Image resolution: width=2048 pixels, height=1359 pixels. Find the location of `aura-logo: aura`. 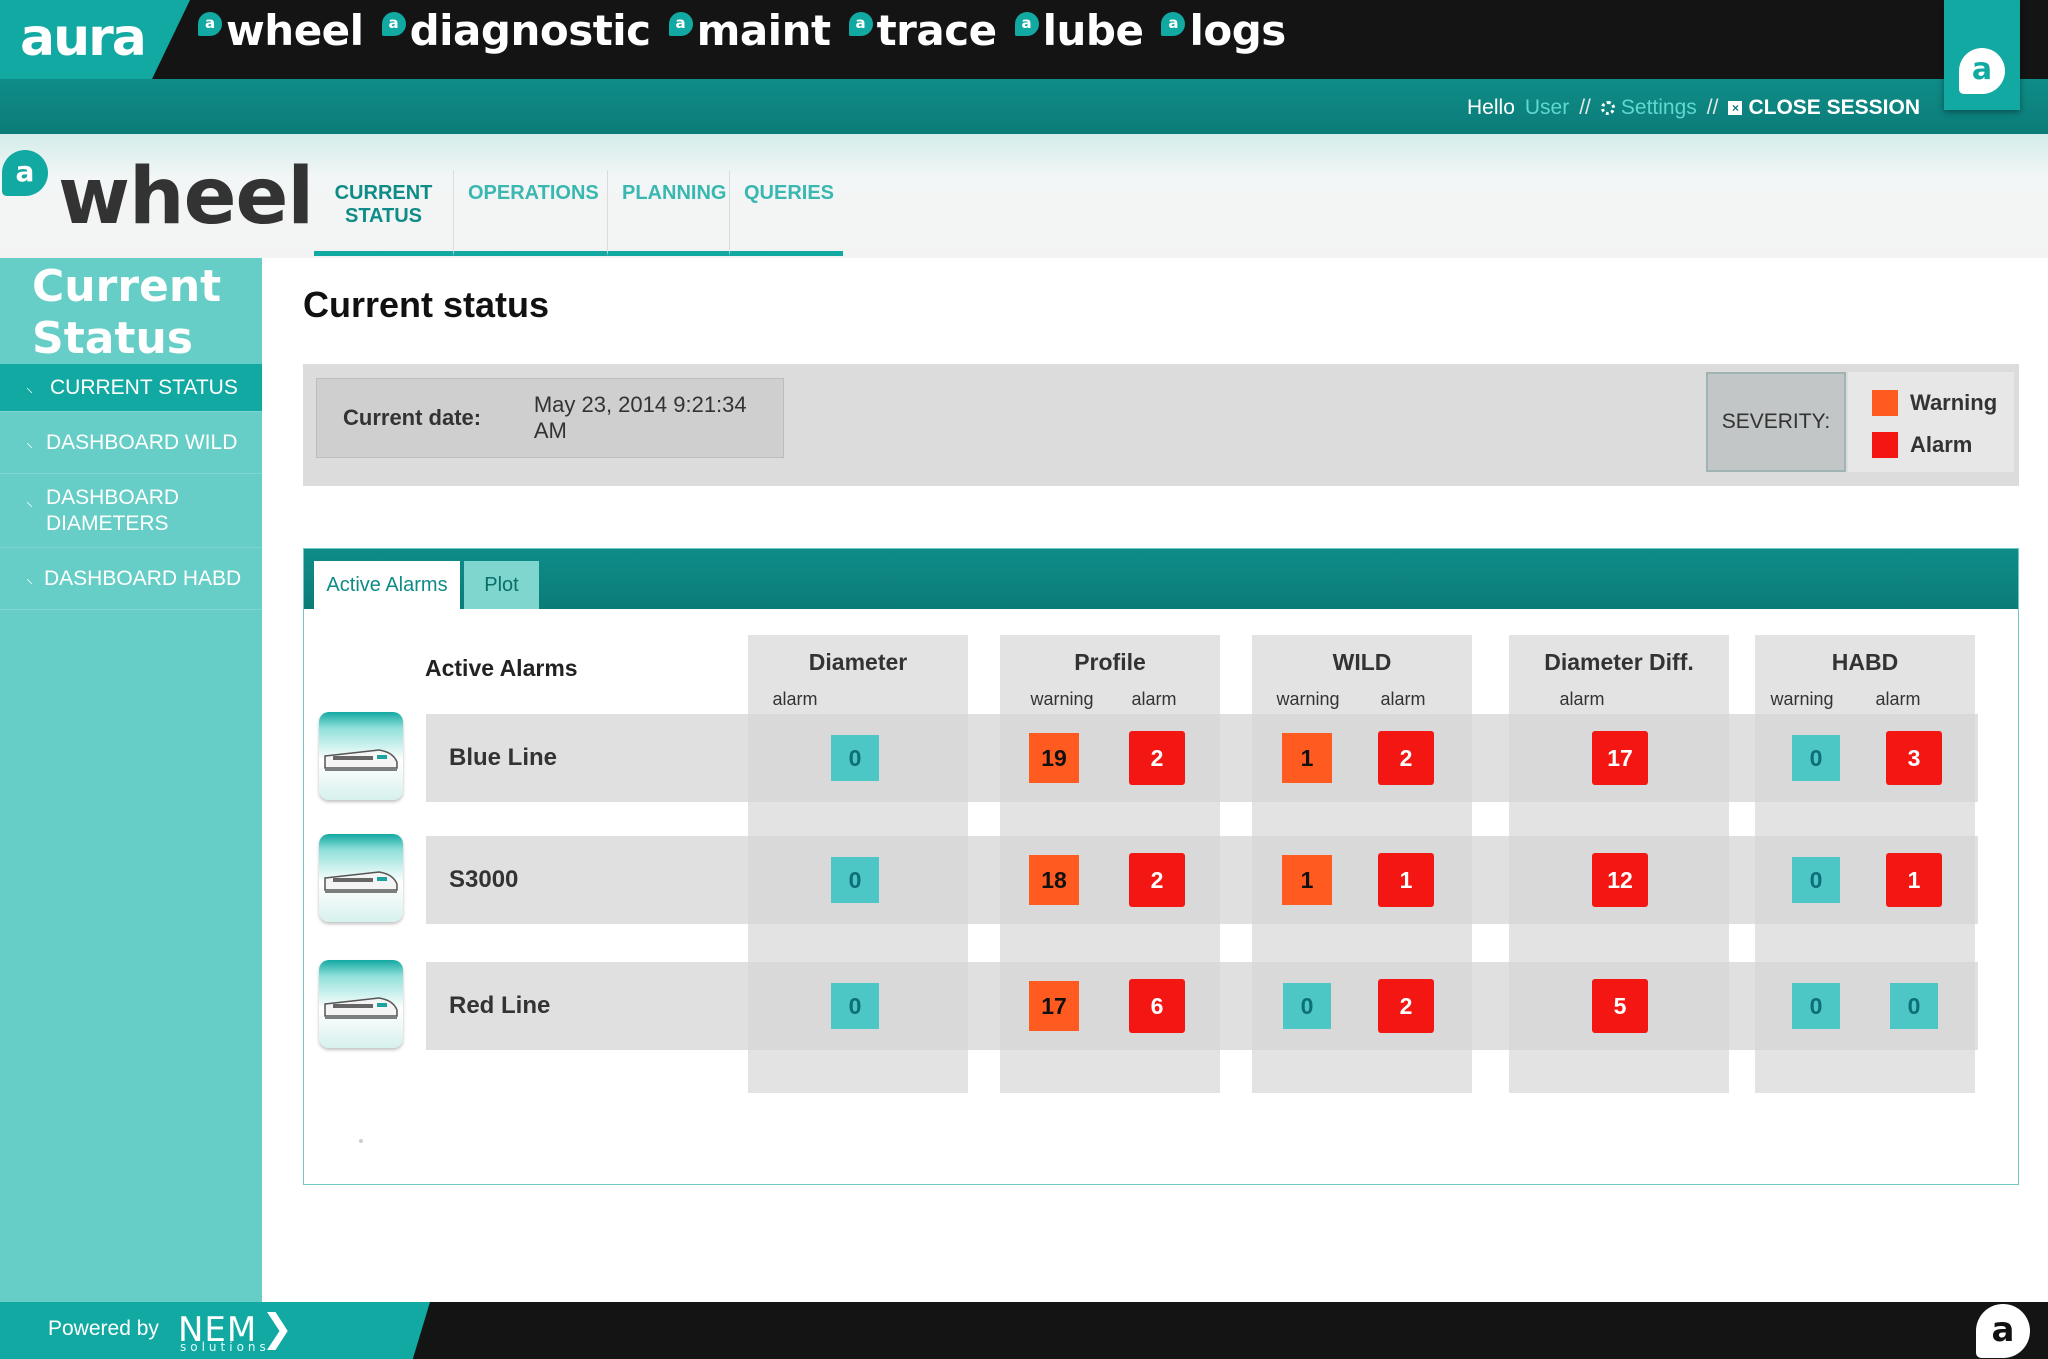

aura-logo: aura is located at coordinates (95, 39).